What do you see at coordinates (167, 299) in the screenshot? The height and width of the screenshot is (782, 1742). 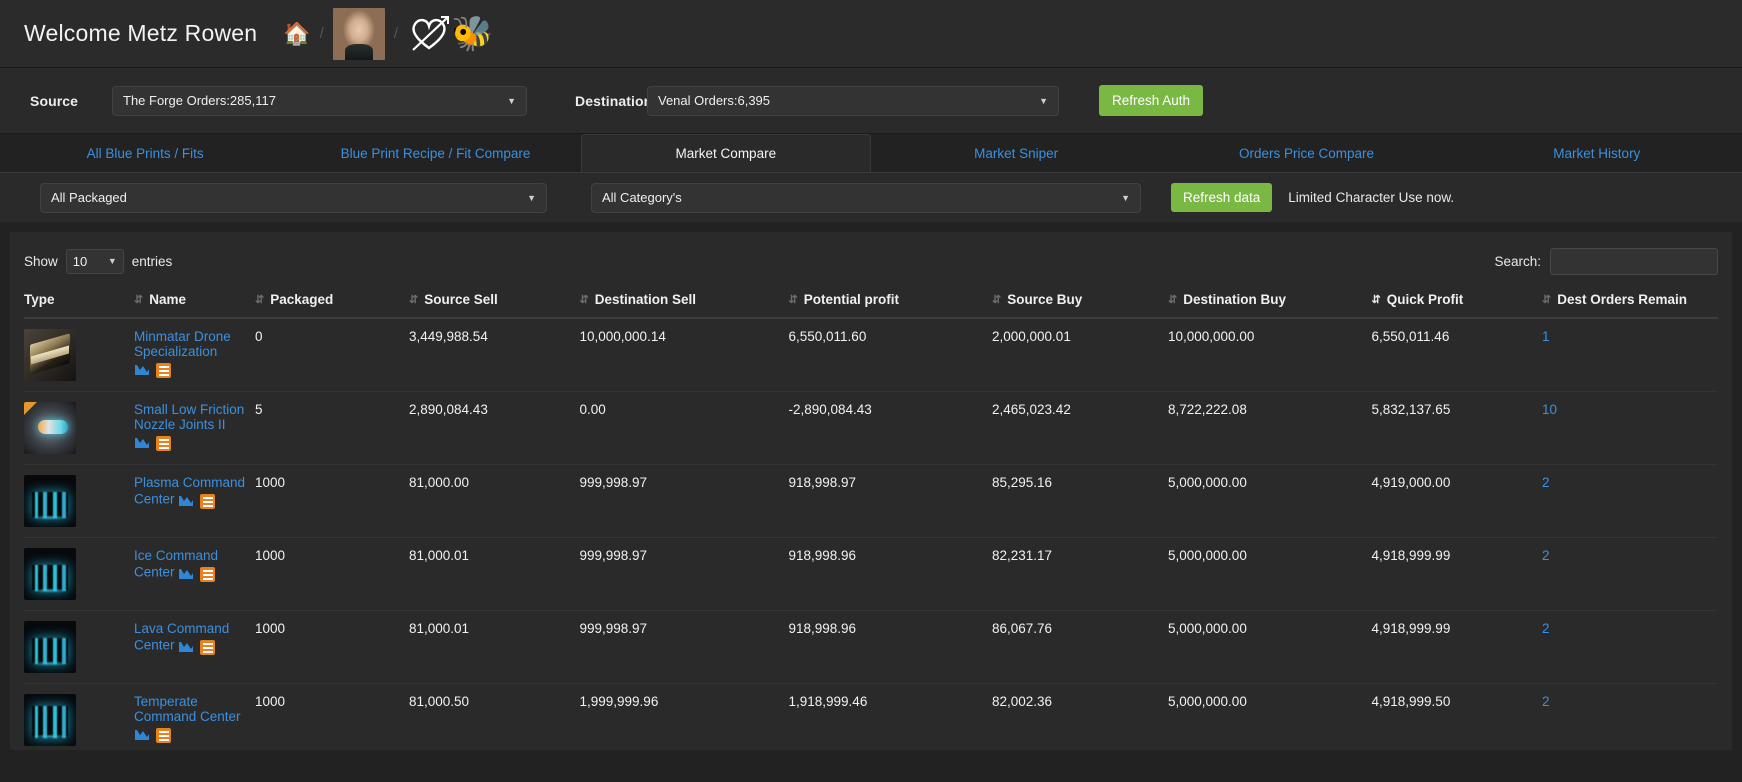 I see `column-label-name: Name` at bounding box center [167, 299].